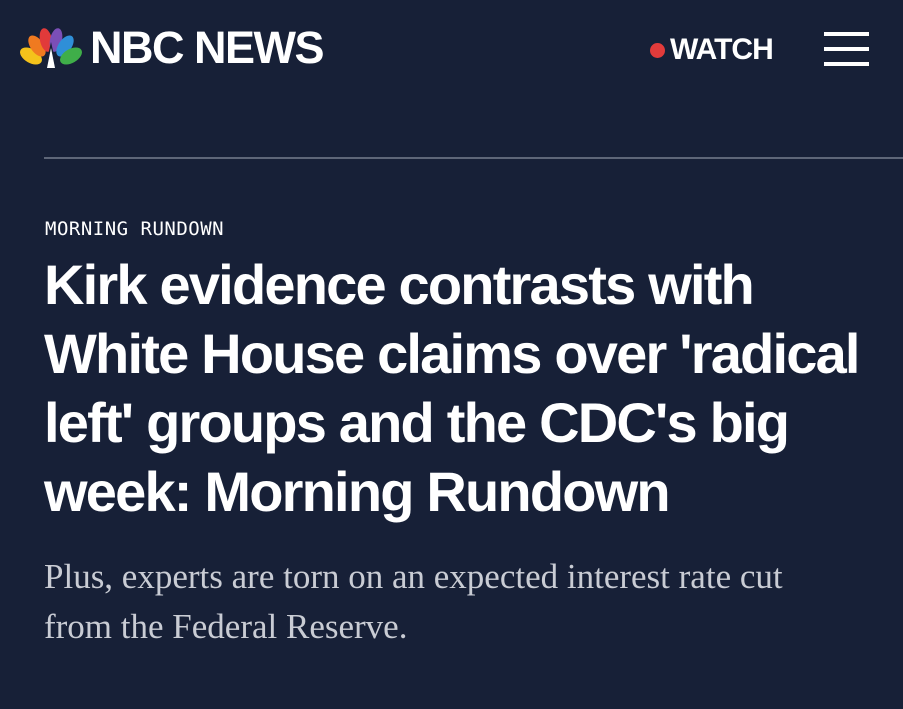 Image resolution: width=903 pixels, height=709 pixels. I want to click on site-header: NBC NEWS WATCH, so click(451, 50).